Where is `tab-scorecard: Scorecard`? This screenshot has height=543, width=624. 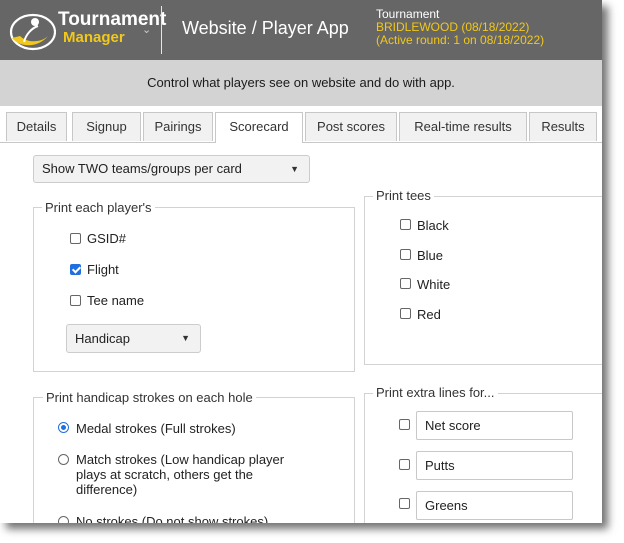 tab-scorecard: Scorecard is located at coordinates (259, 127).